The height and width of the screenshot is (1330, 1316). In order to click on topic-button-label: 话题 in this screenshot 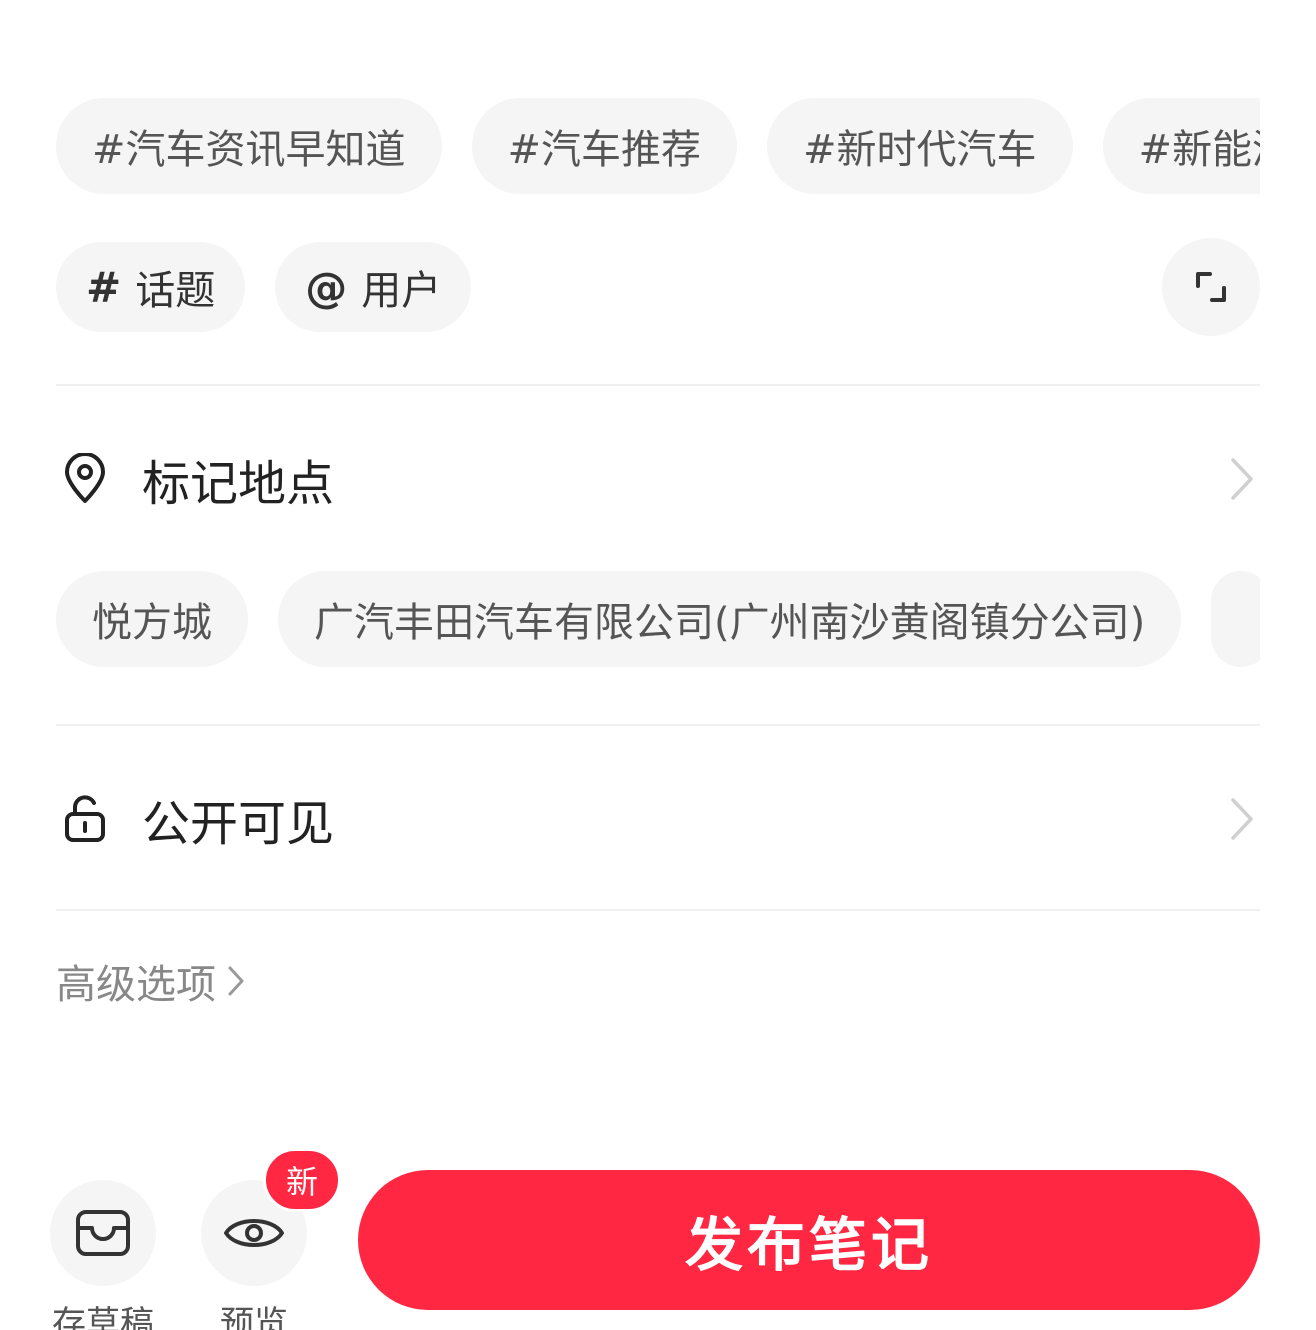, I will do `click(175, 291)`.